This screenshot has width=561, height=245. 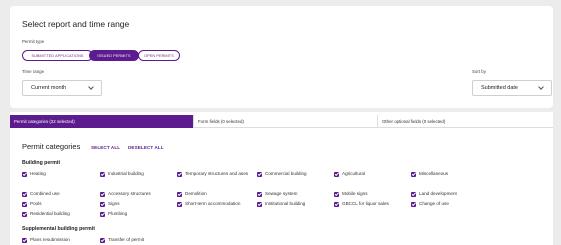 I want to click on checkbox-signs: Signs, so click(x=110, y=204).